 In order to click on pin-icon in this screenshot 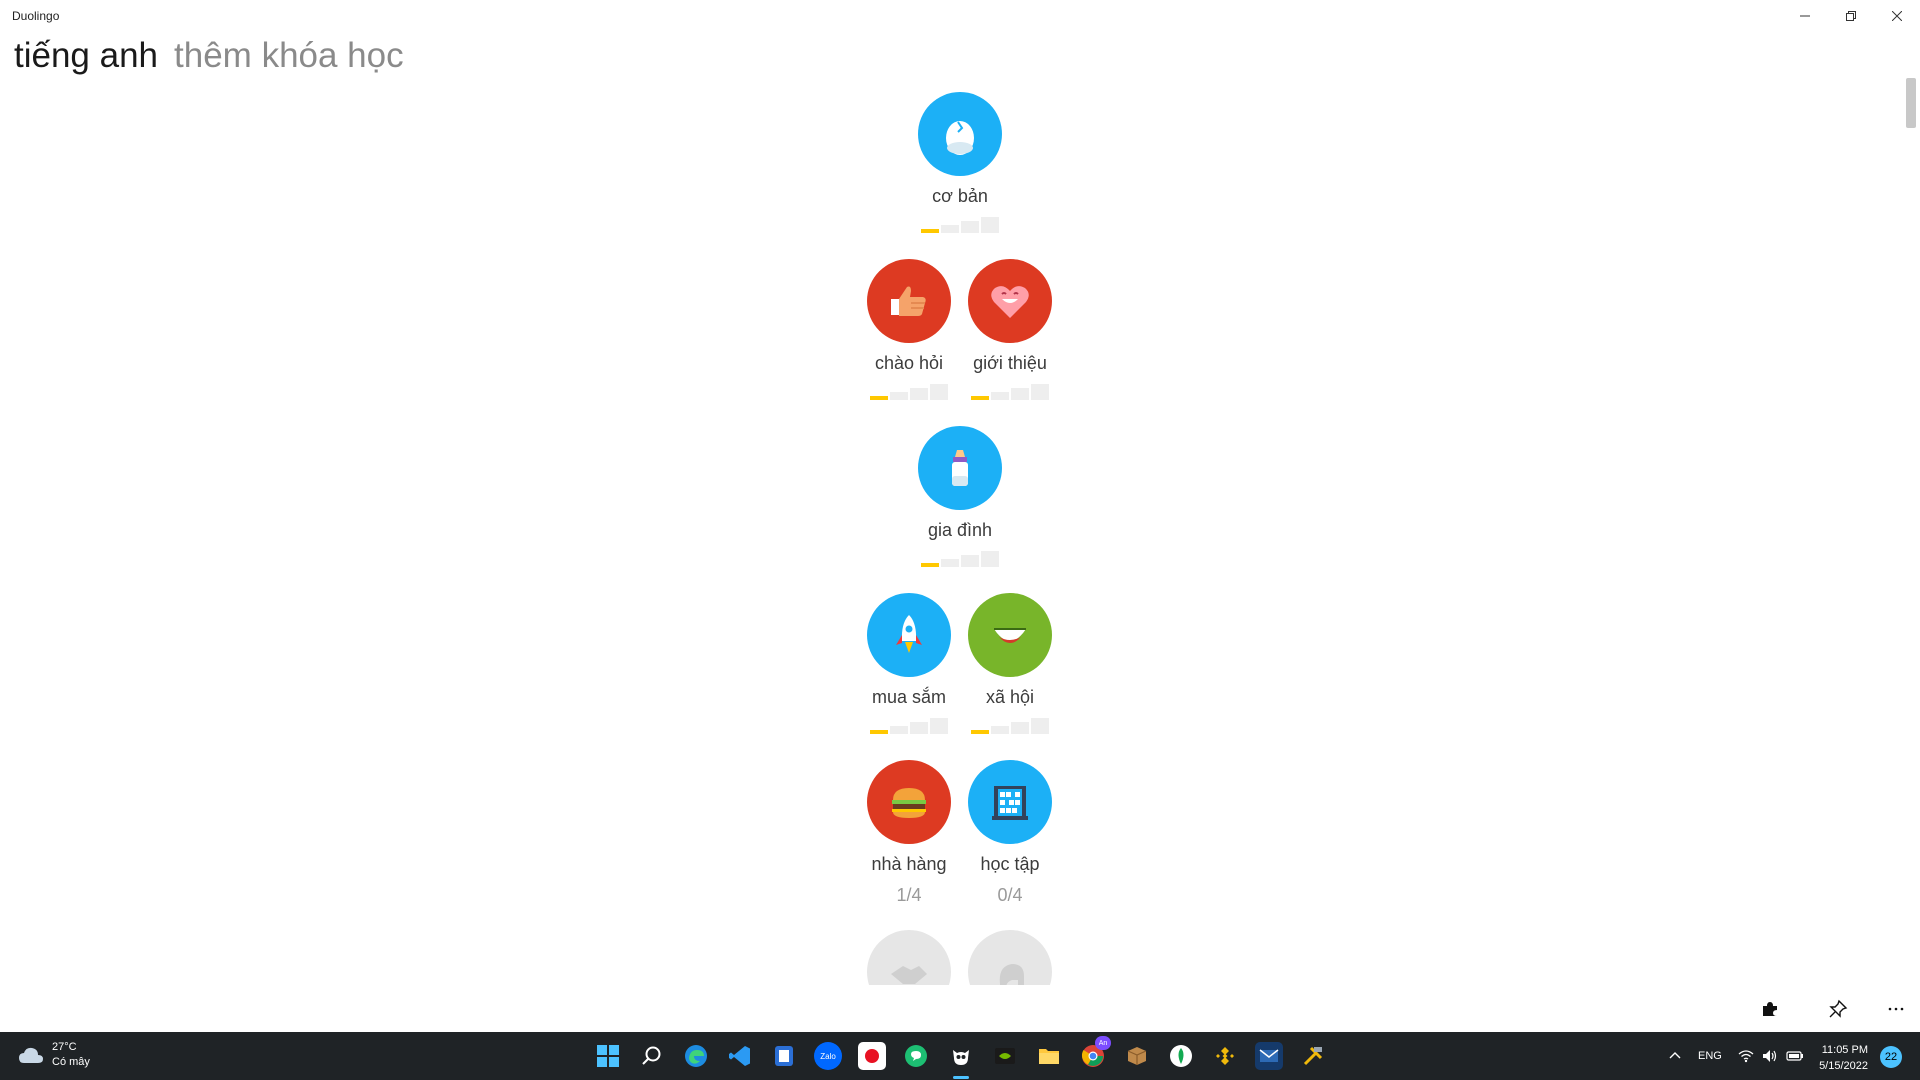, I will do `click(1838, 1008)`.